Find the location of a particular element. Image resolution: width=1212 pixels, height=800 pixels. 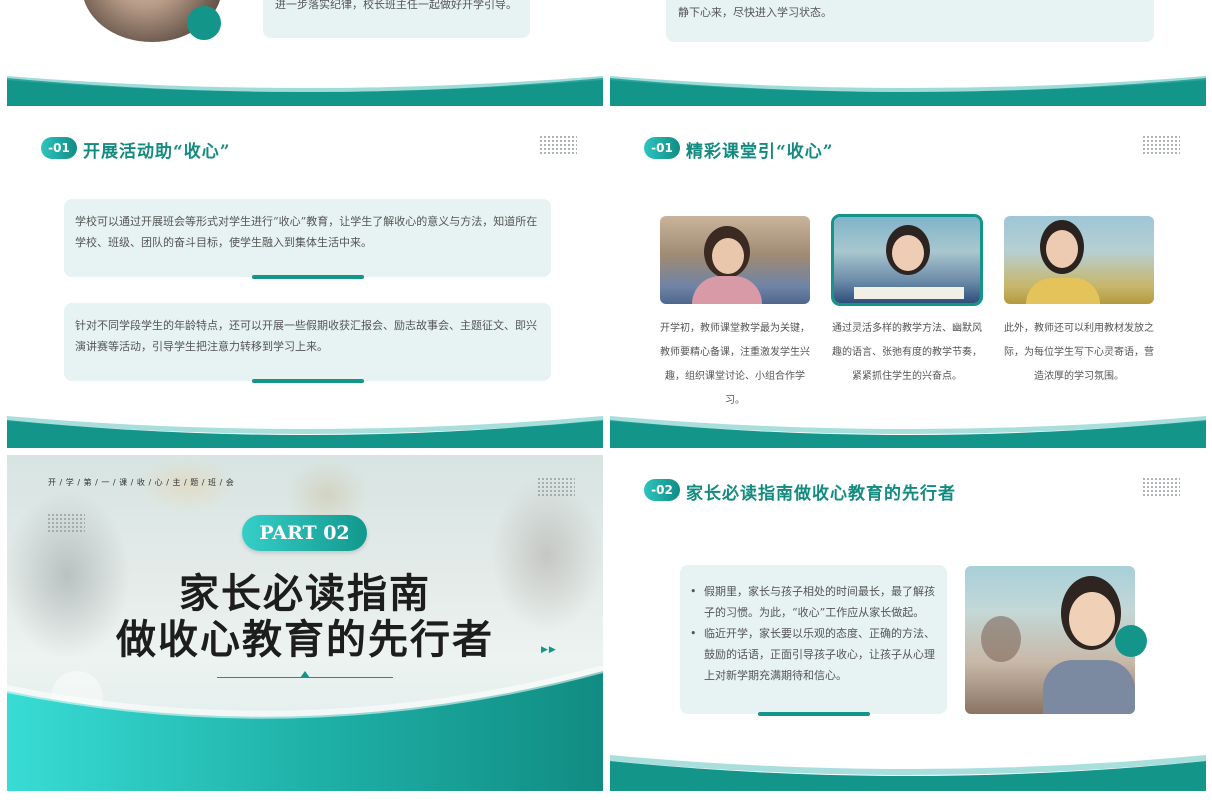

caption-3: 此外，教师还可以利用教材发放之际，为每位学生写下心灵寄语，营造浓厚的学习氛围。 is located at coordinates (1079, 352).